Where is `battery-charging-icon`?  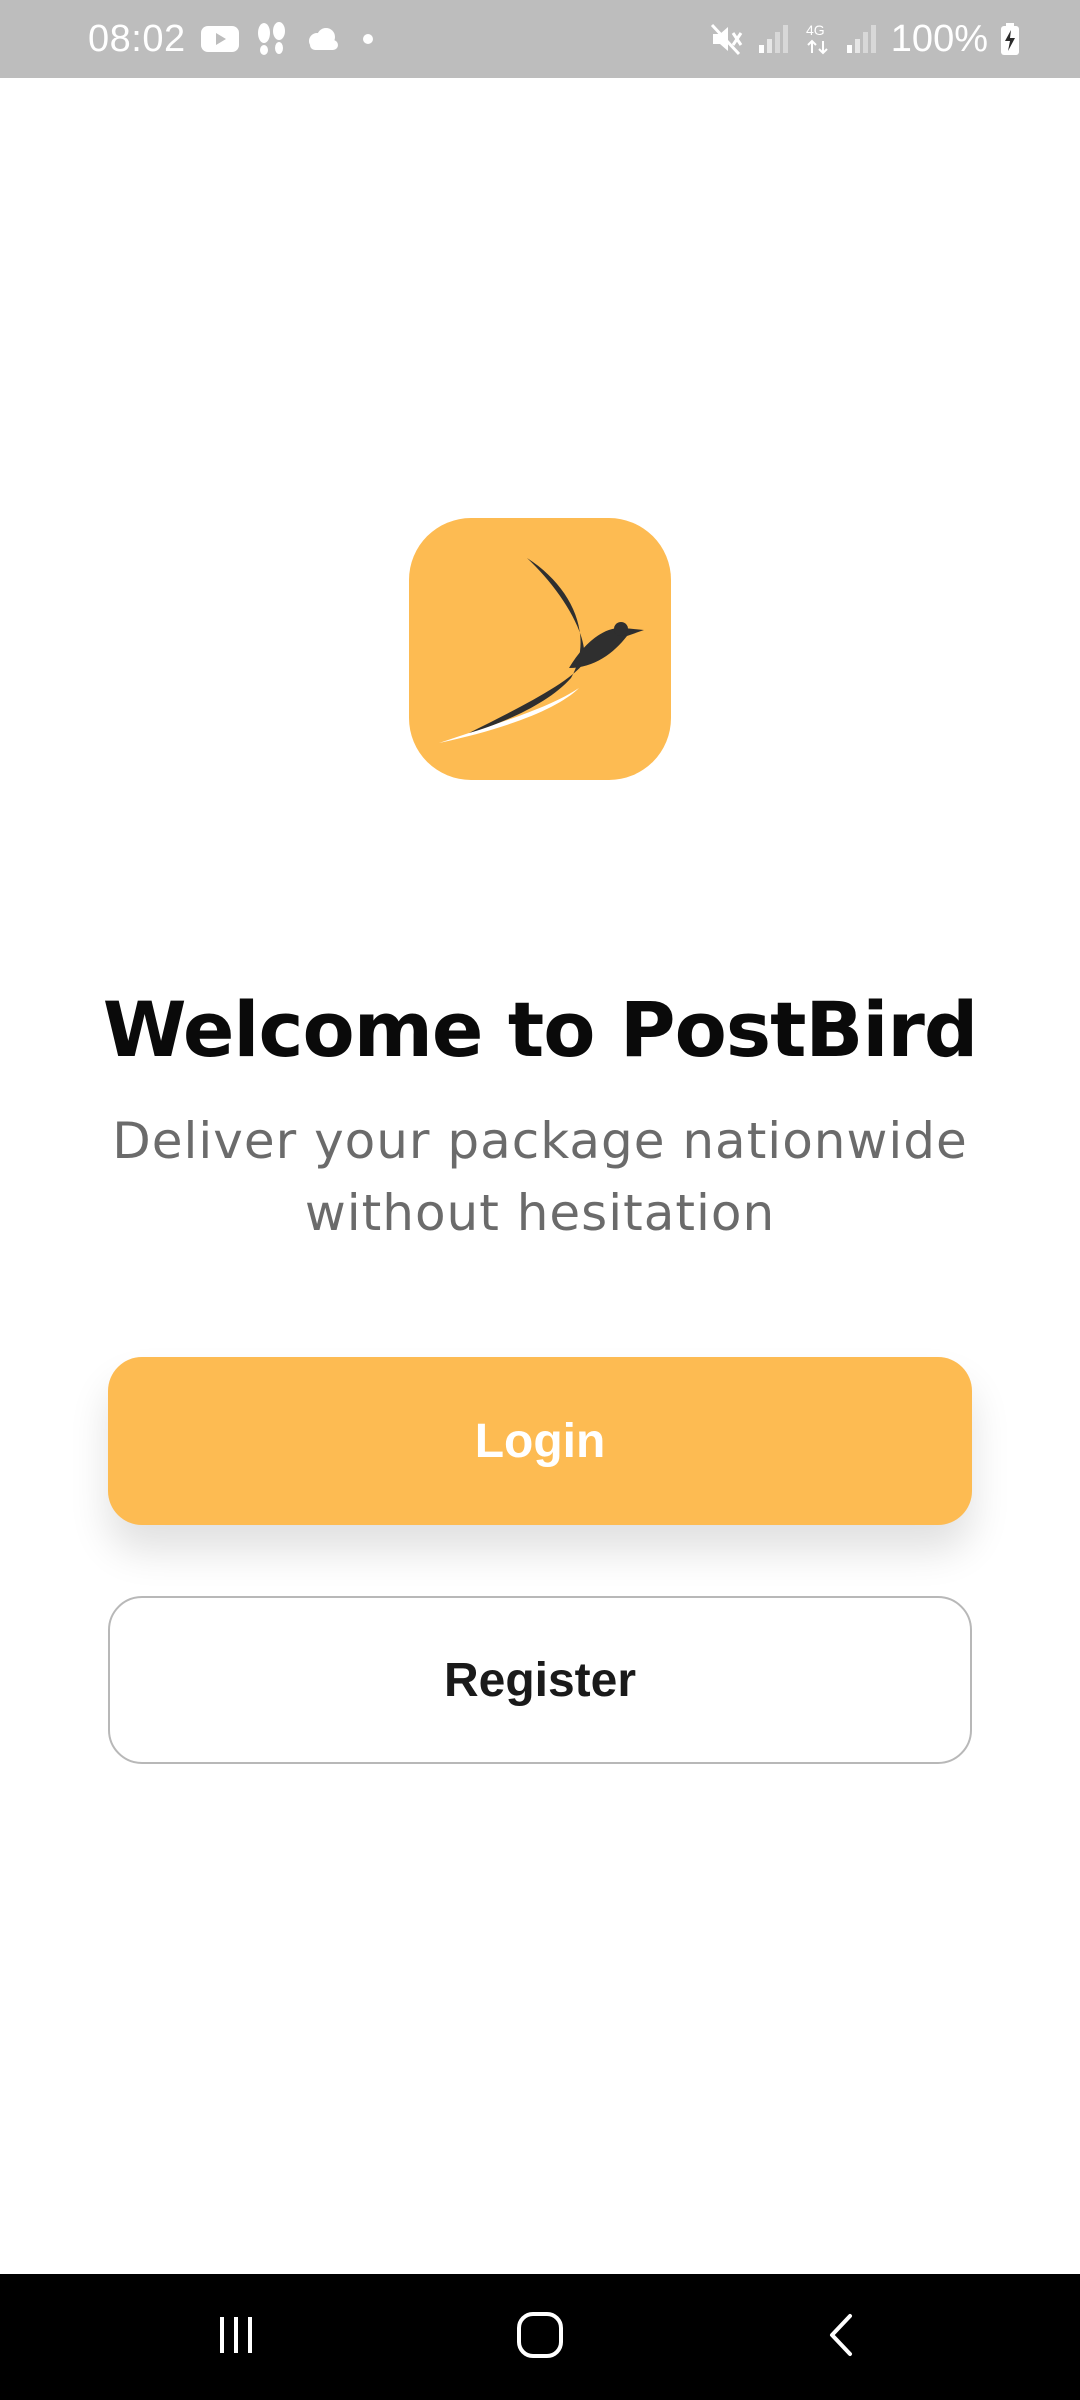
battery-charging-icon is located at coordinates (1010, 39).